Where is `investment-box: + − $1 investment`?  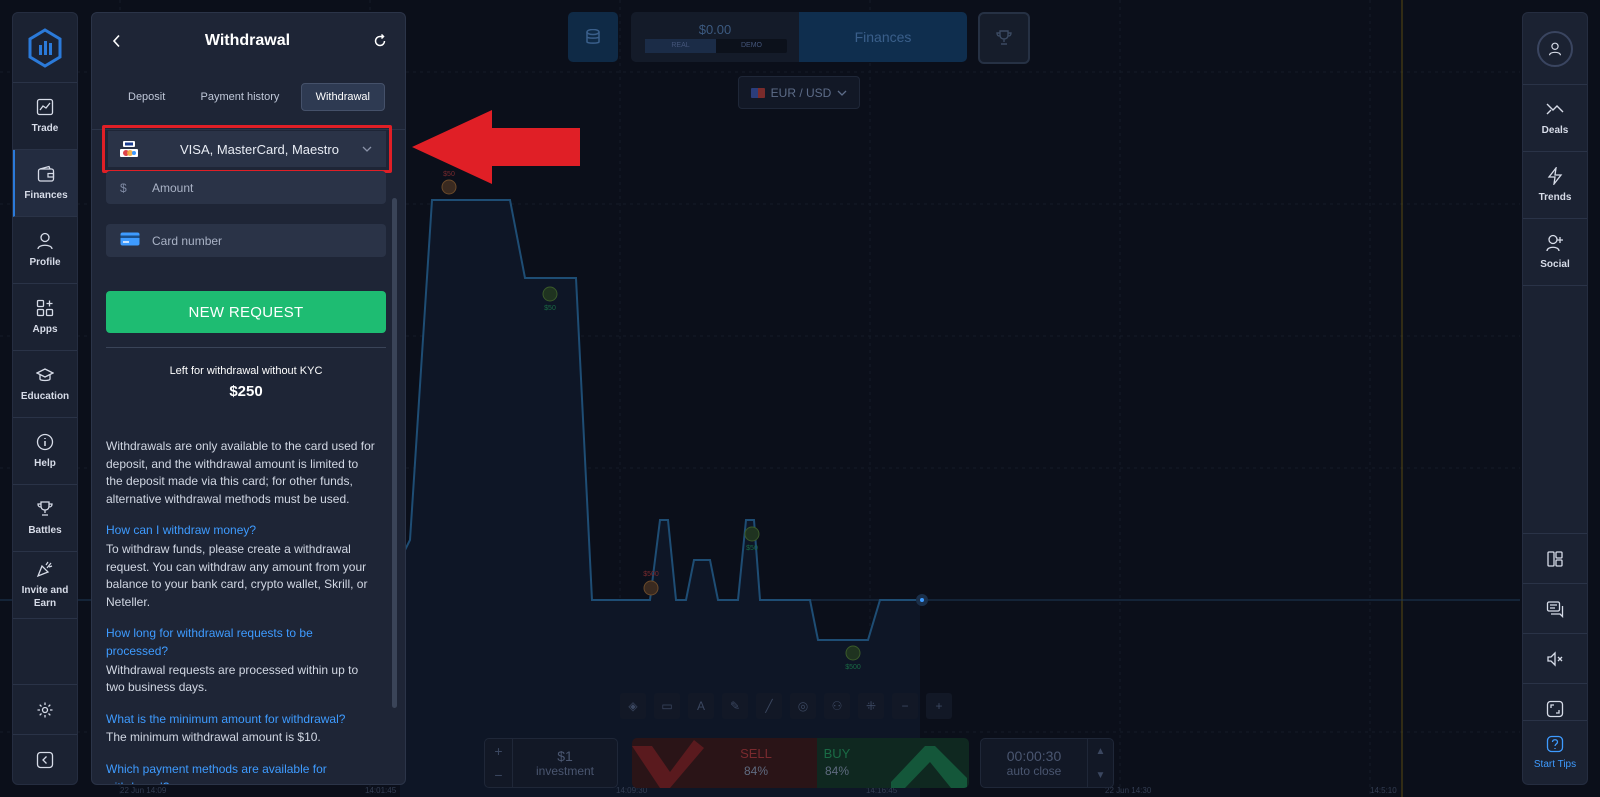 investment-box: + − $1 investment is located at coordinates (551, 763).